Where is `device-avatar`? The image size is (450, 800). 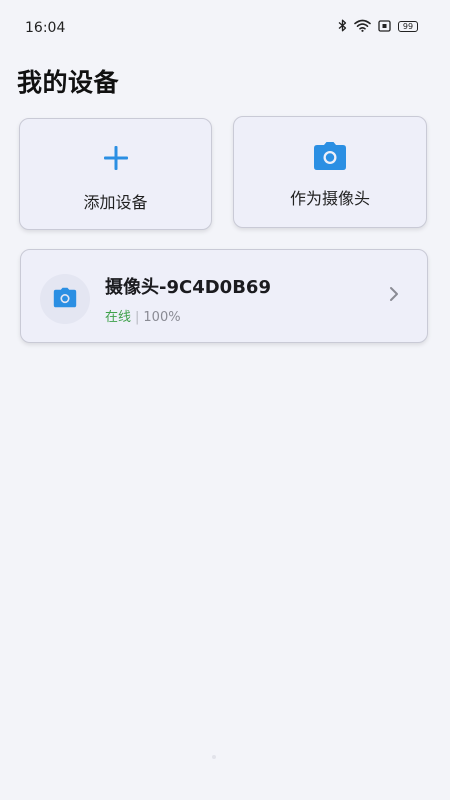 device-avatar is located at coordinates (65, 299).